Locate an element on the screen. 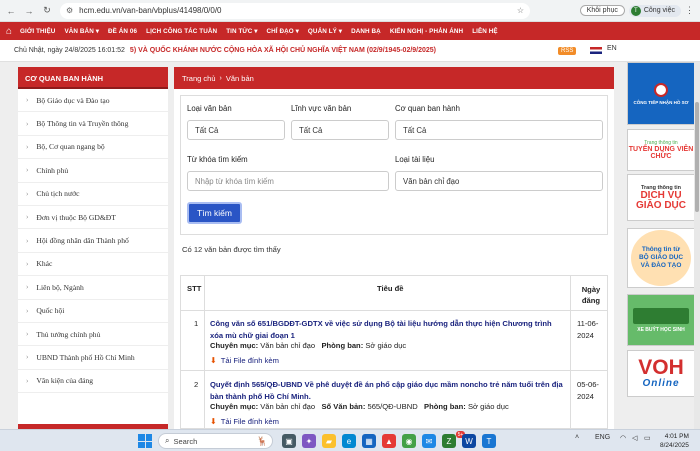 The width and height of the screenshot is (700, 451). zalo-icon: Z is located at coordinates (449, 441).